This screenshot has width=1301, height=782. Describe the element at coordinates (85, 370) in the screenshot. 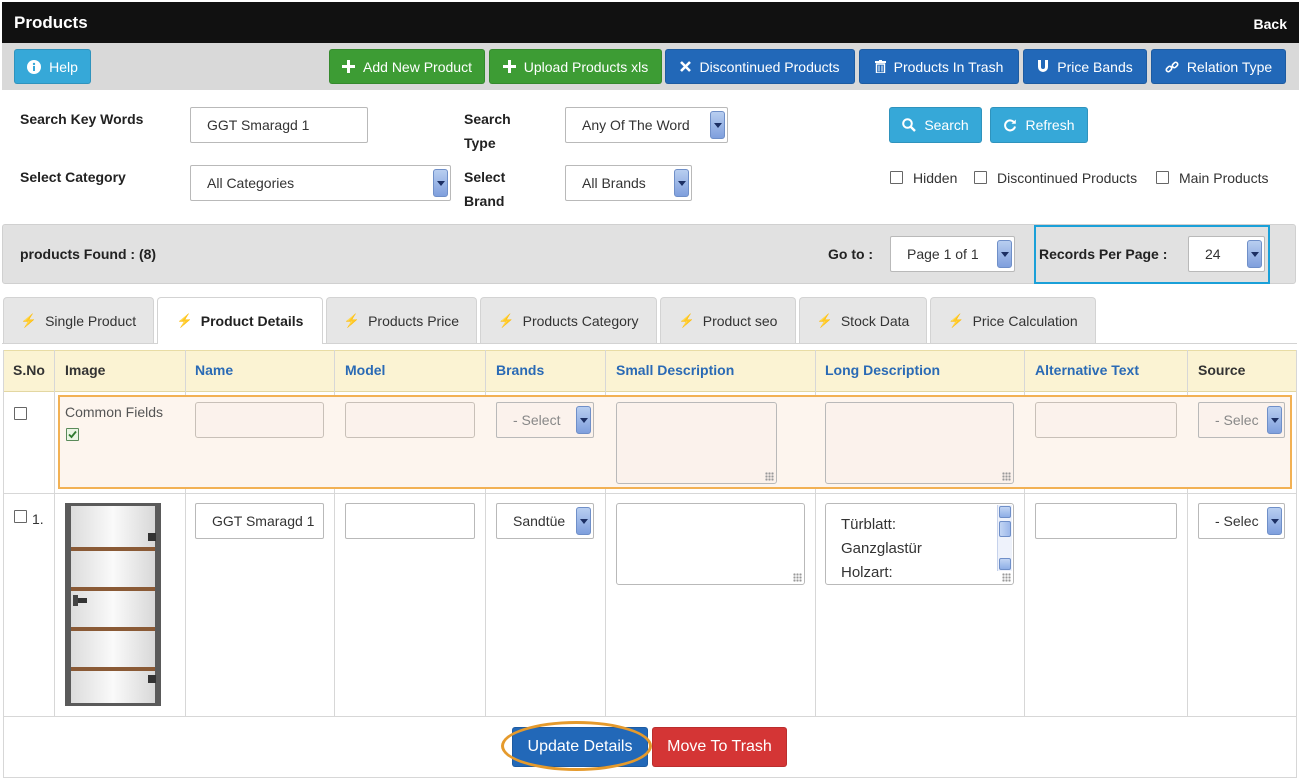

I see `column-header-image: Image` at that location.